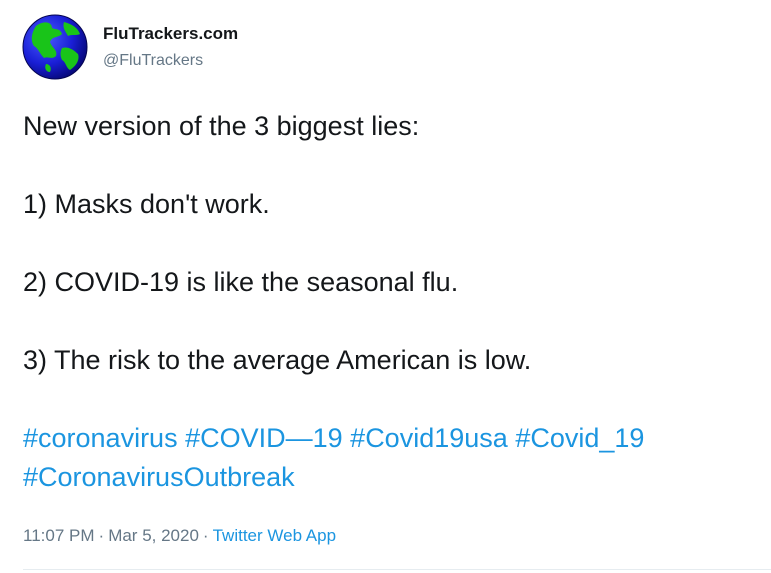 This screenshot has width=771, height=573. Describe the element at coordinates (579, 438) in the screenshot. I see `hashtag-link: #Covid_19` at that location.